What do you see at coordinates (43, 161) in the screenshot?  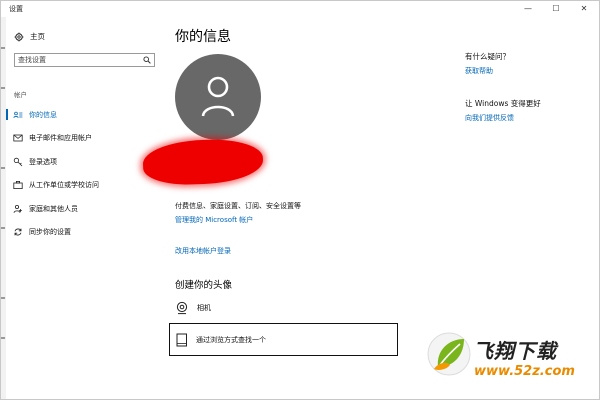 I see `sidebar-item-label: 登录选项` at bounding box center [43, 161].